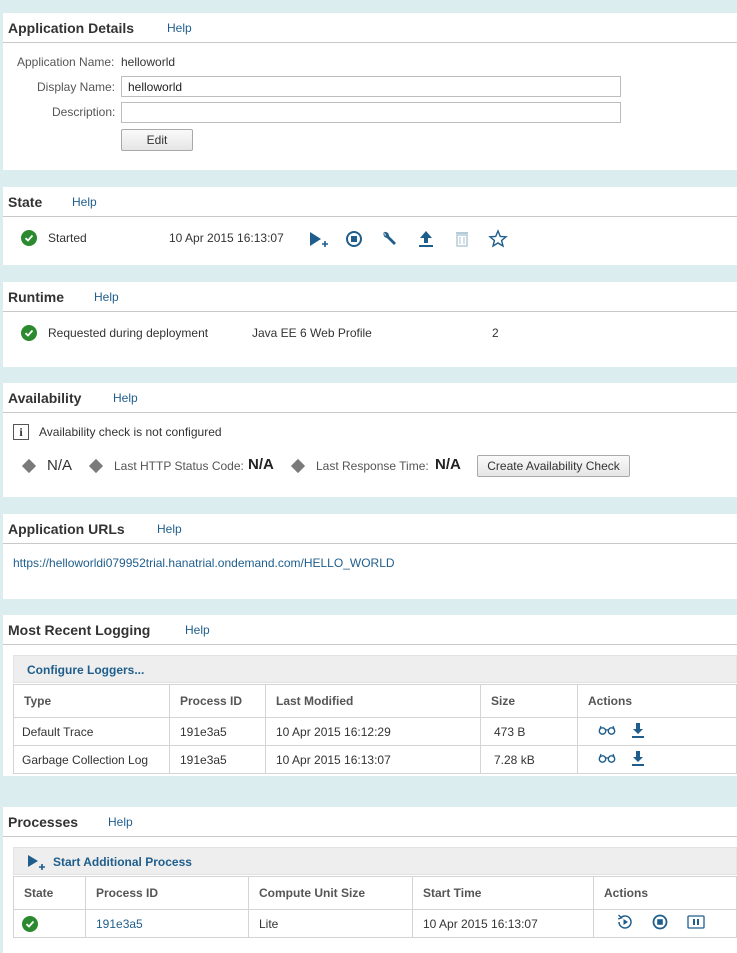 This screenshot has height=953, width=737. Describe the element at coordinates (21, 432) in the screenshot. I see `info-icon: i` at that location.